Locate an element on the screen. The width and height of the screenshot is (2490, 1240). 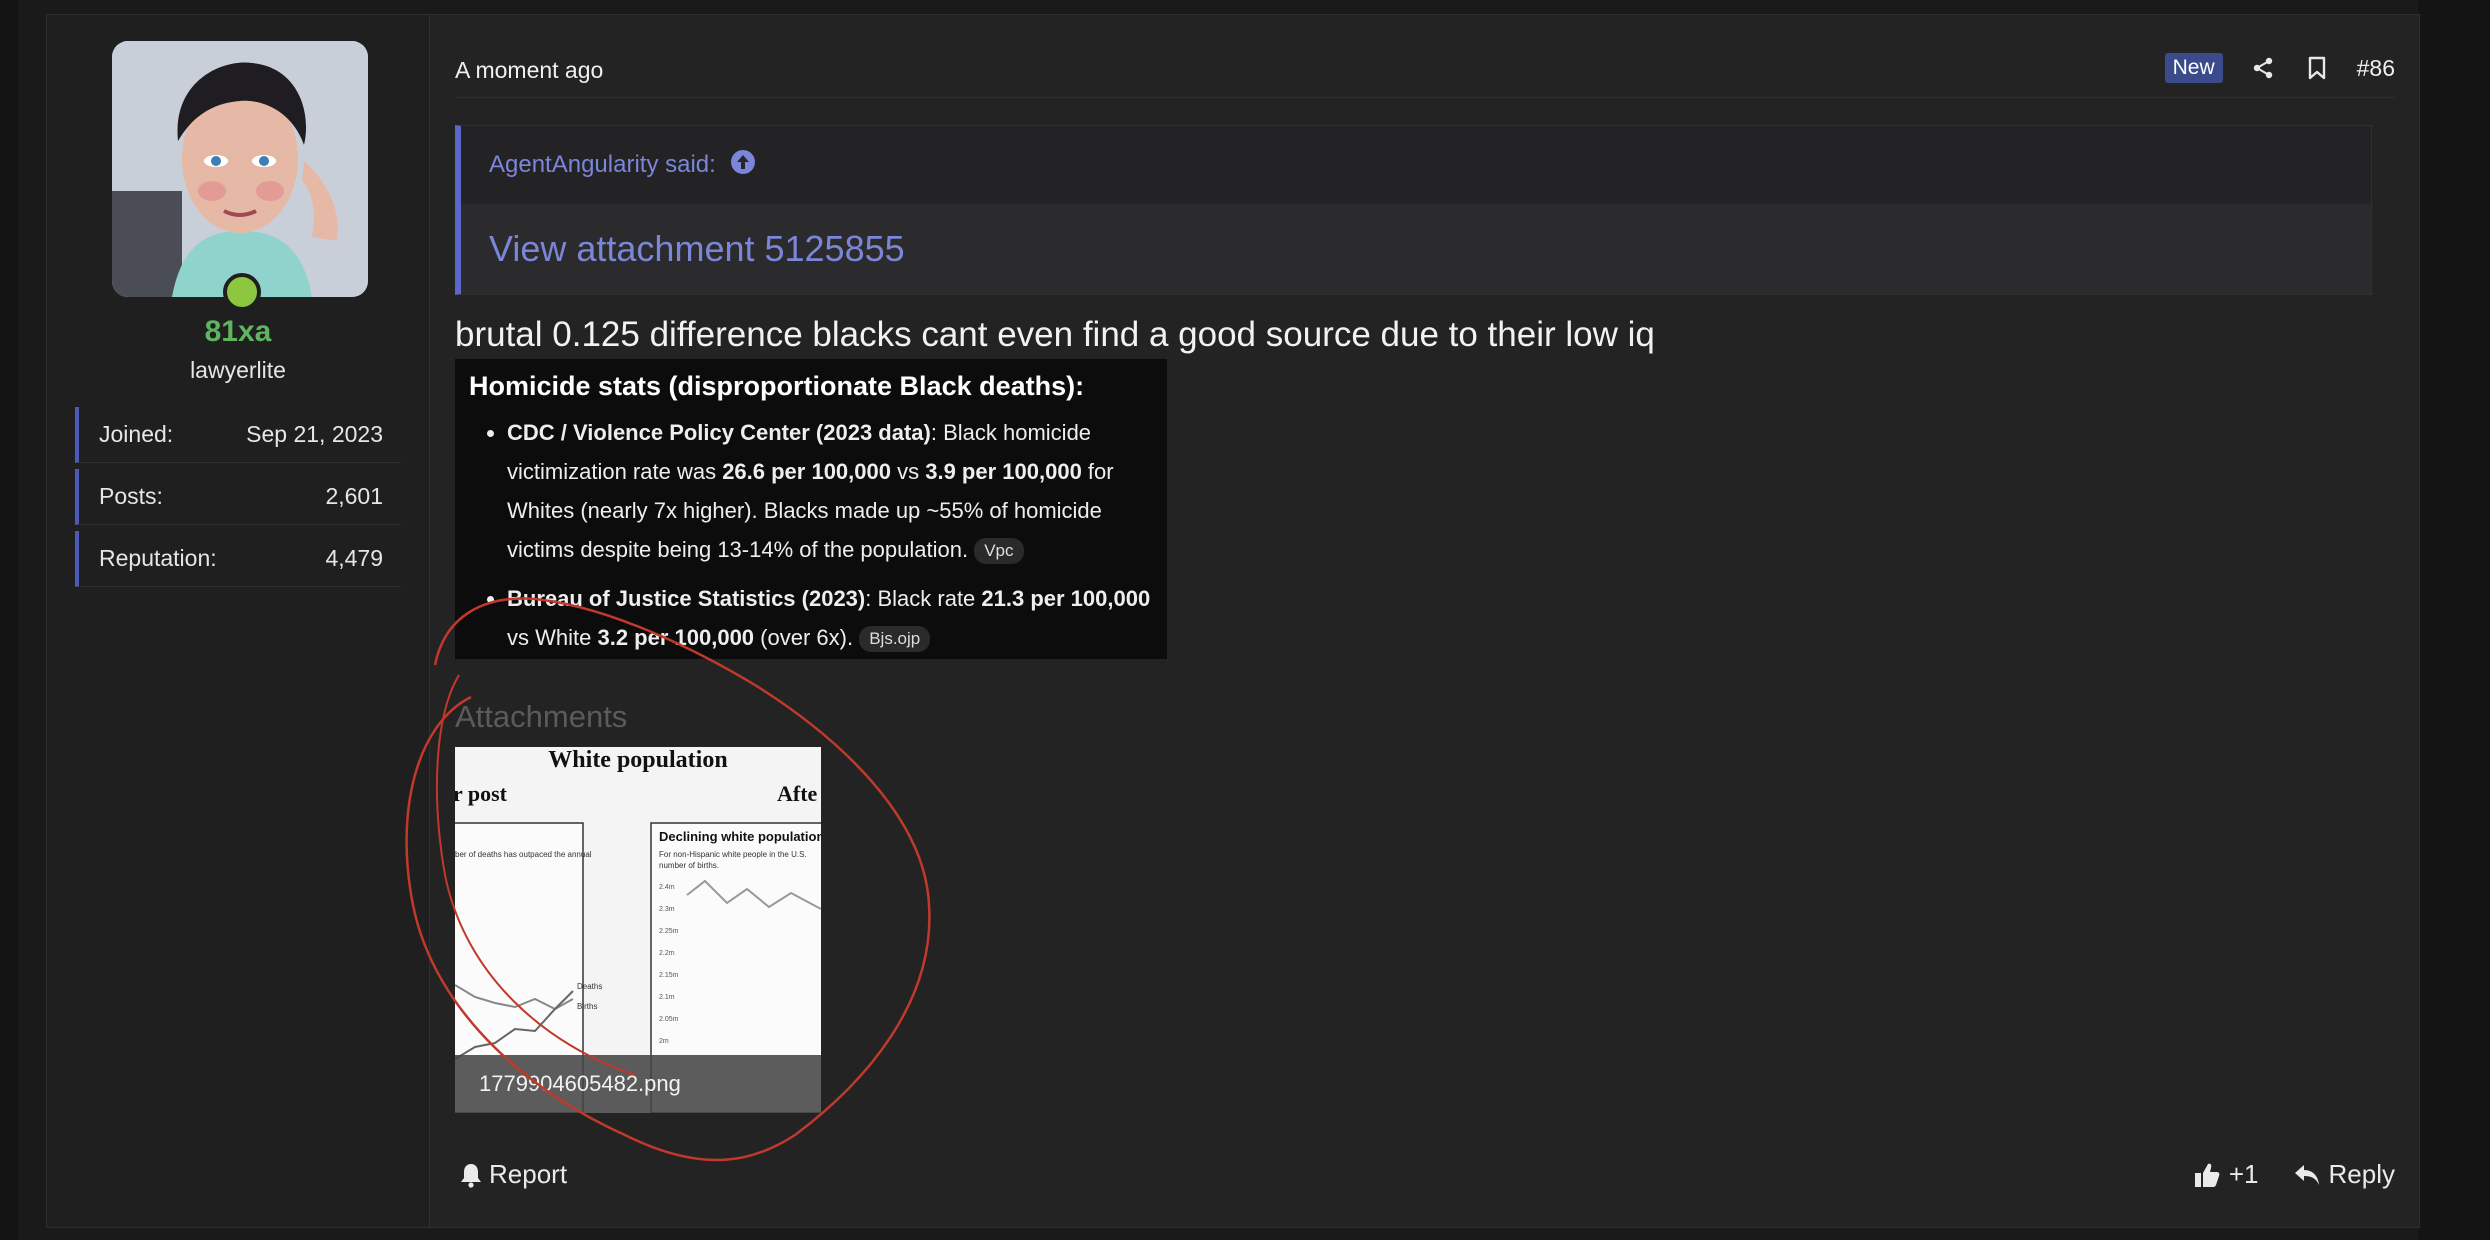
bookmark-icon is located at coordinates (2317, 68).